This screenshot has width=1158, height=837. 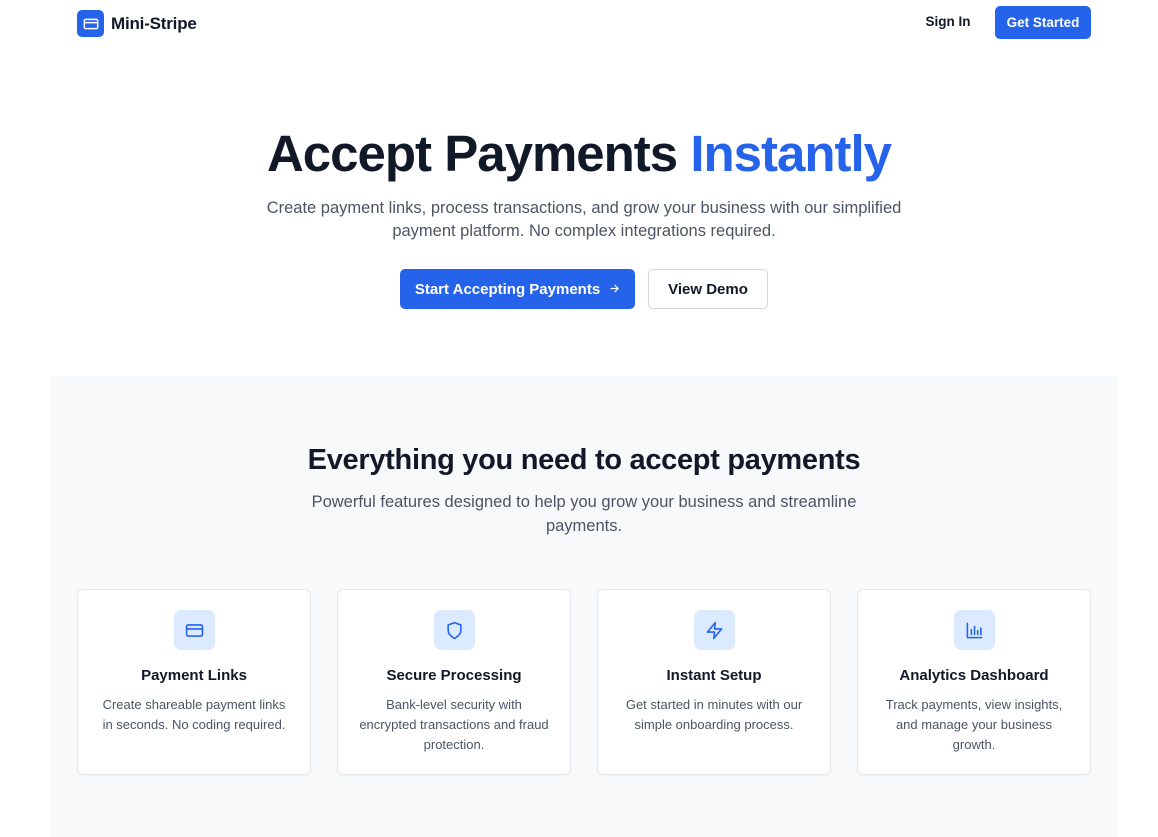 What do you see at coordinates (579, 23) in the screenshot?
I see `site-header: Mini-Stripe Sign In Get Started` at bounding box center [579, 23].